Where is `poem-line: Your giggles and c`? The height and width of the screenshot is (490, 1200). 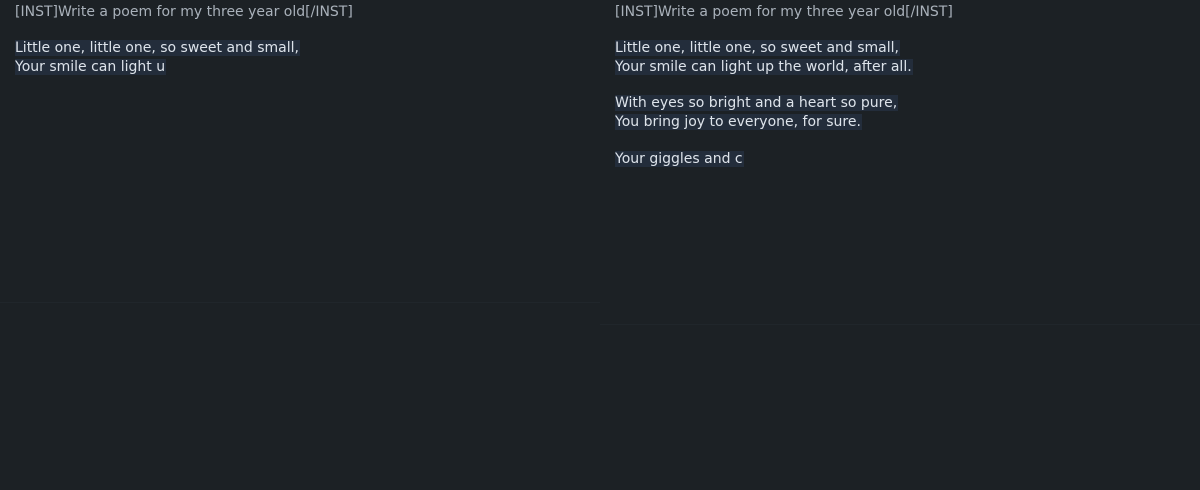
poem-line: Your giggles and c is located at coordinates (679, 159).